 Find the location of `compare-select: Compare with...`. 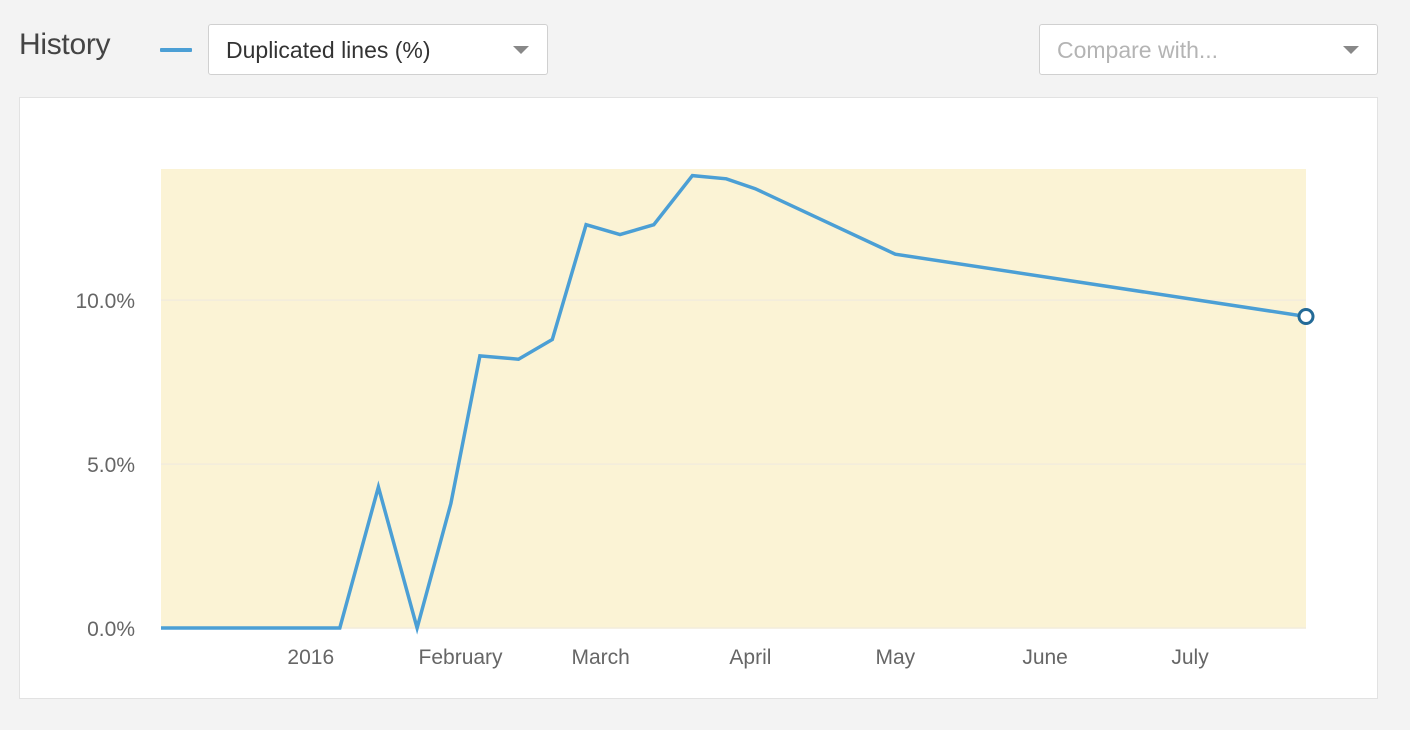

compare-select: Compare with... is located at coordinates (1208, 49).